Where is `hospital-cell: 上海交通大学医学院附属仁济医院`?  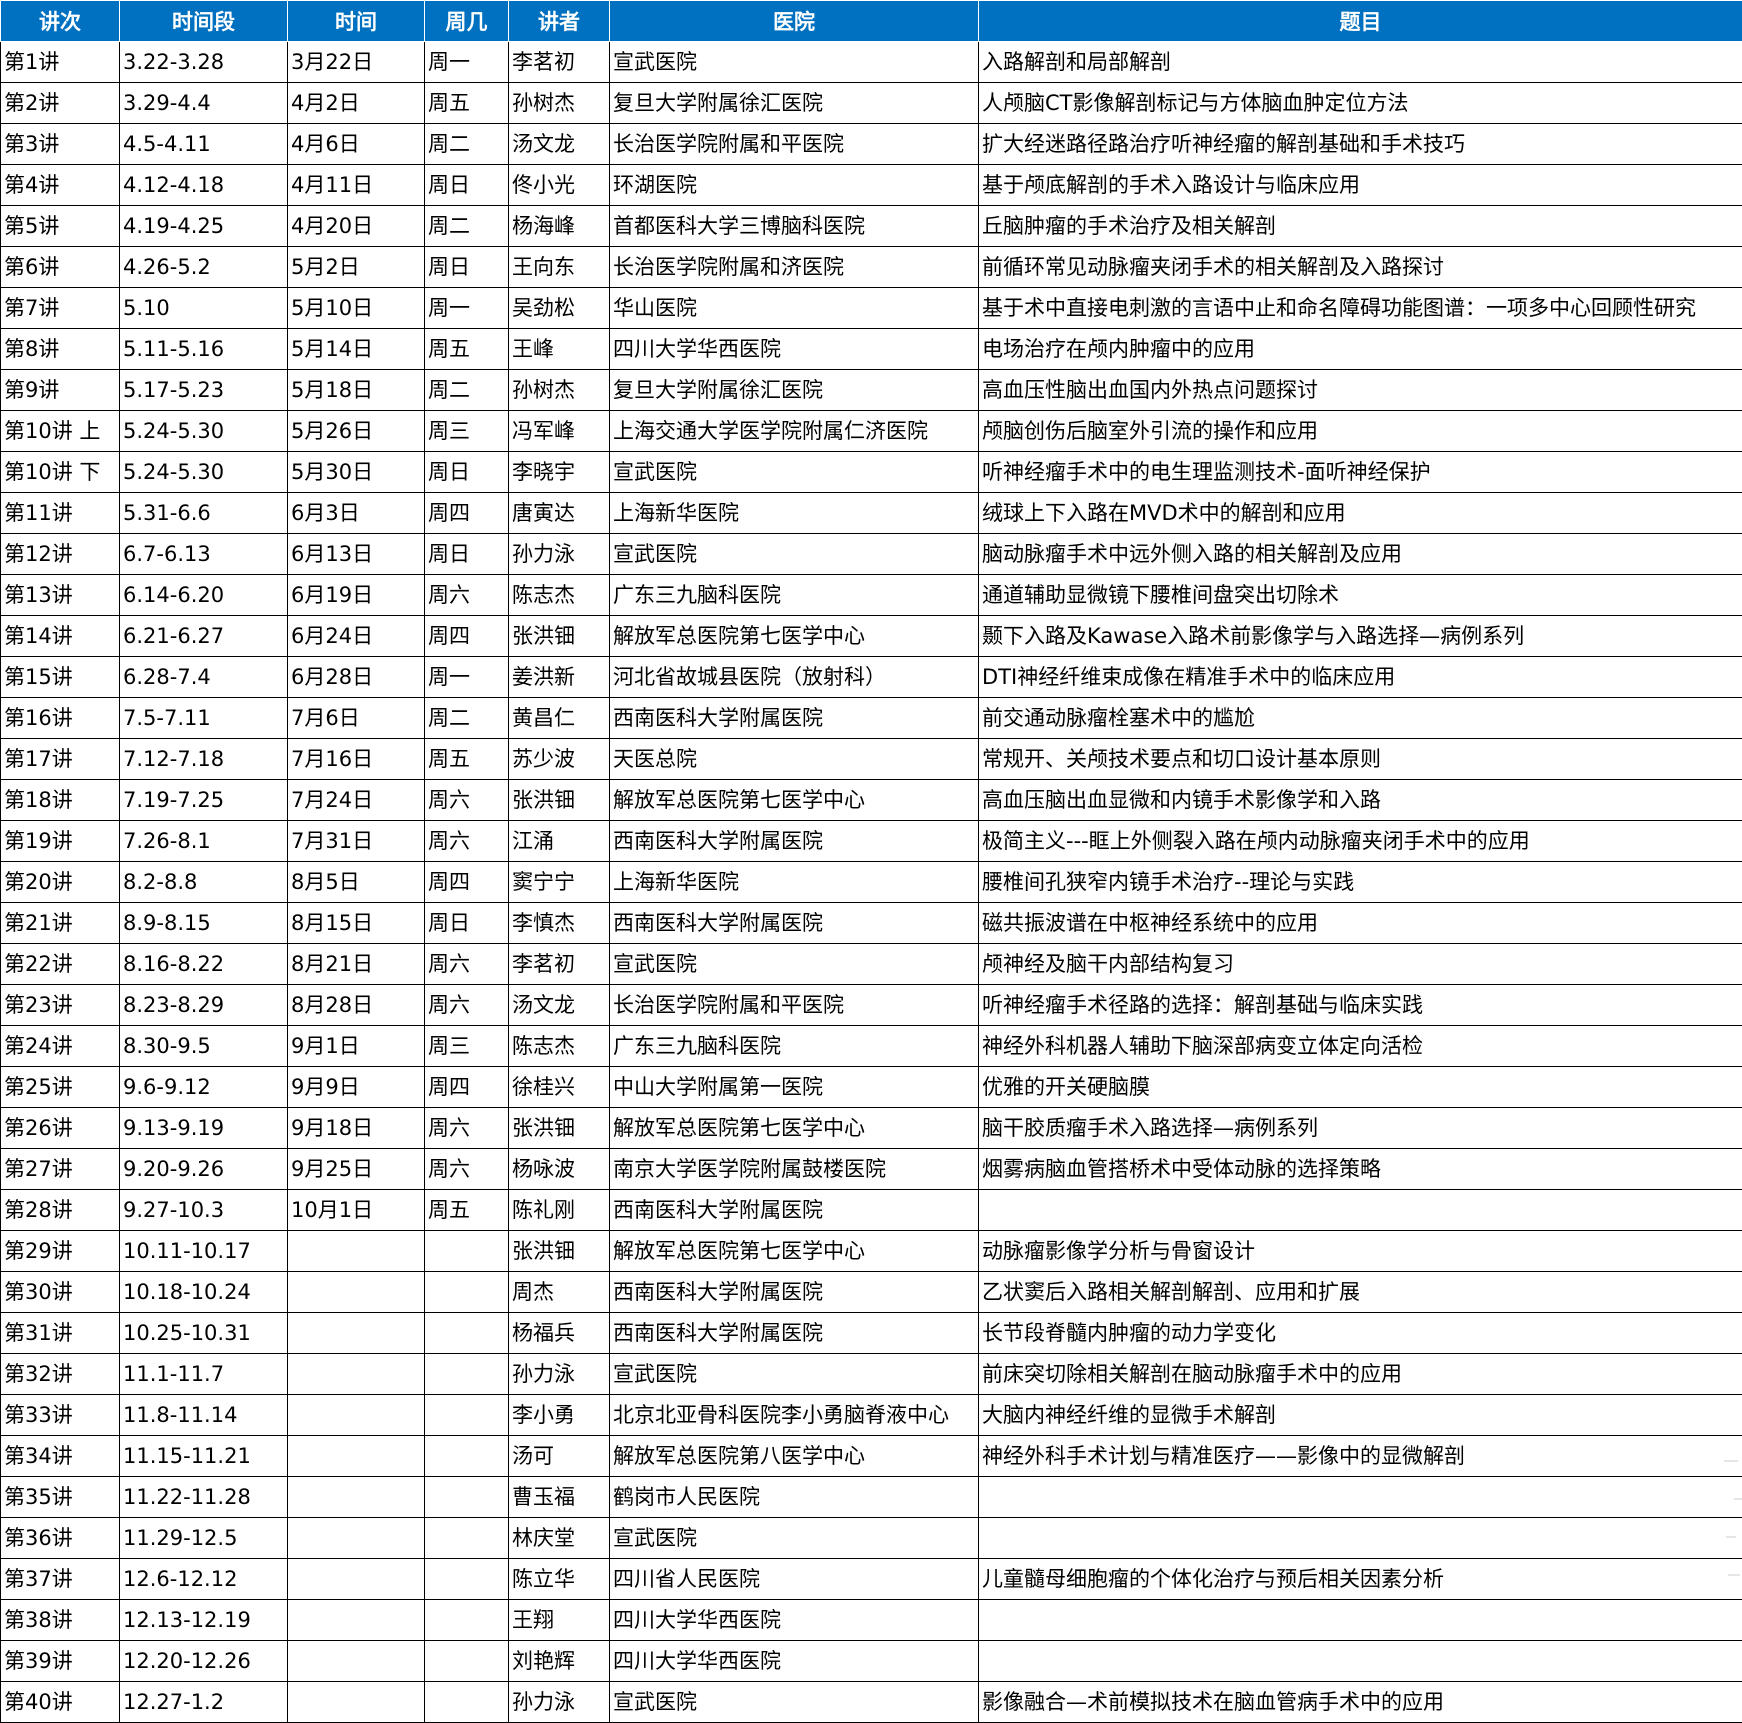 hospital-cell: 上海交通大学医学院附属仁济医院 is located at coordinates (794, 431).